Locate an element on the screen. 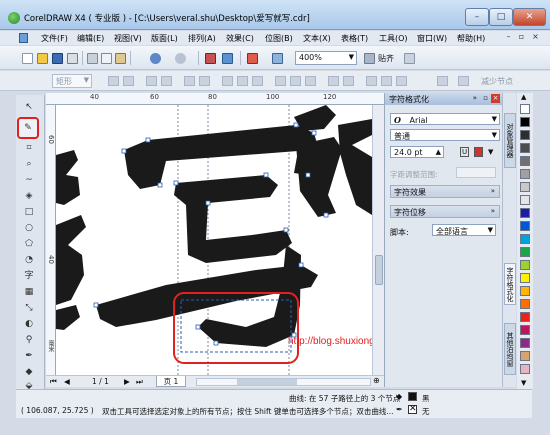 The width and height of the screenshot is (550, 435). spinner-icon: ▲ is located at coordinates (438, 152).